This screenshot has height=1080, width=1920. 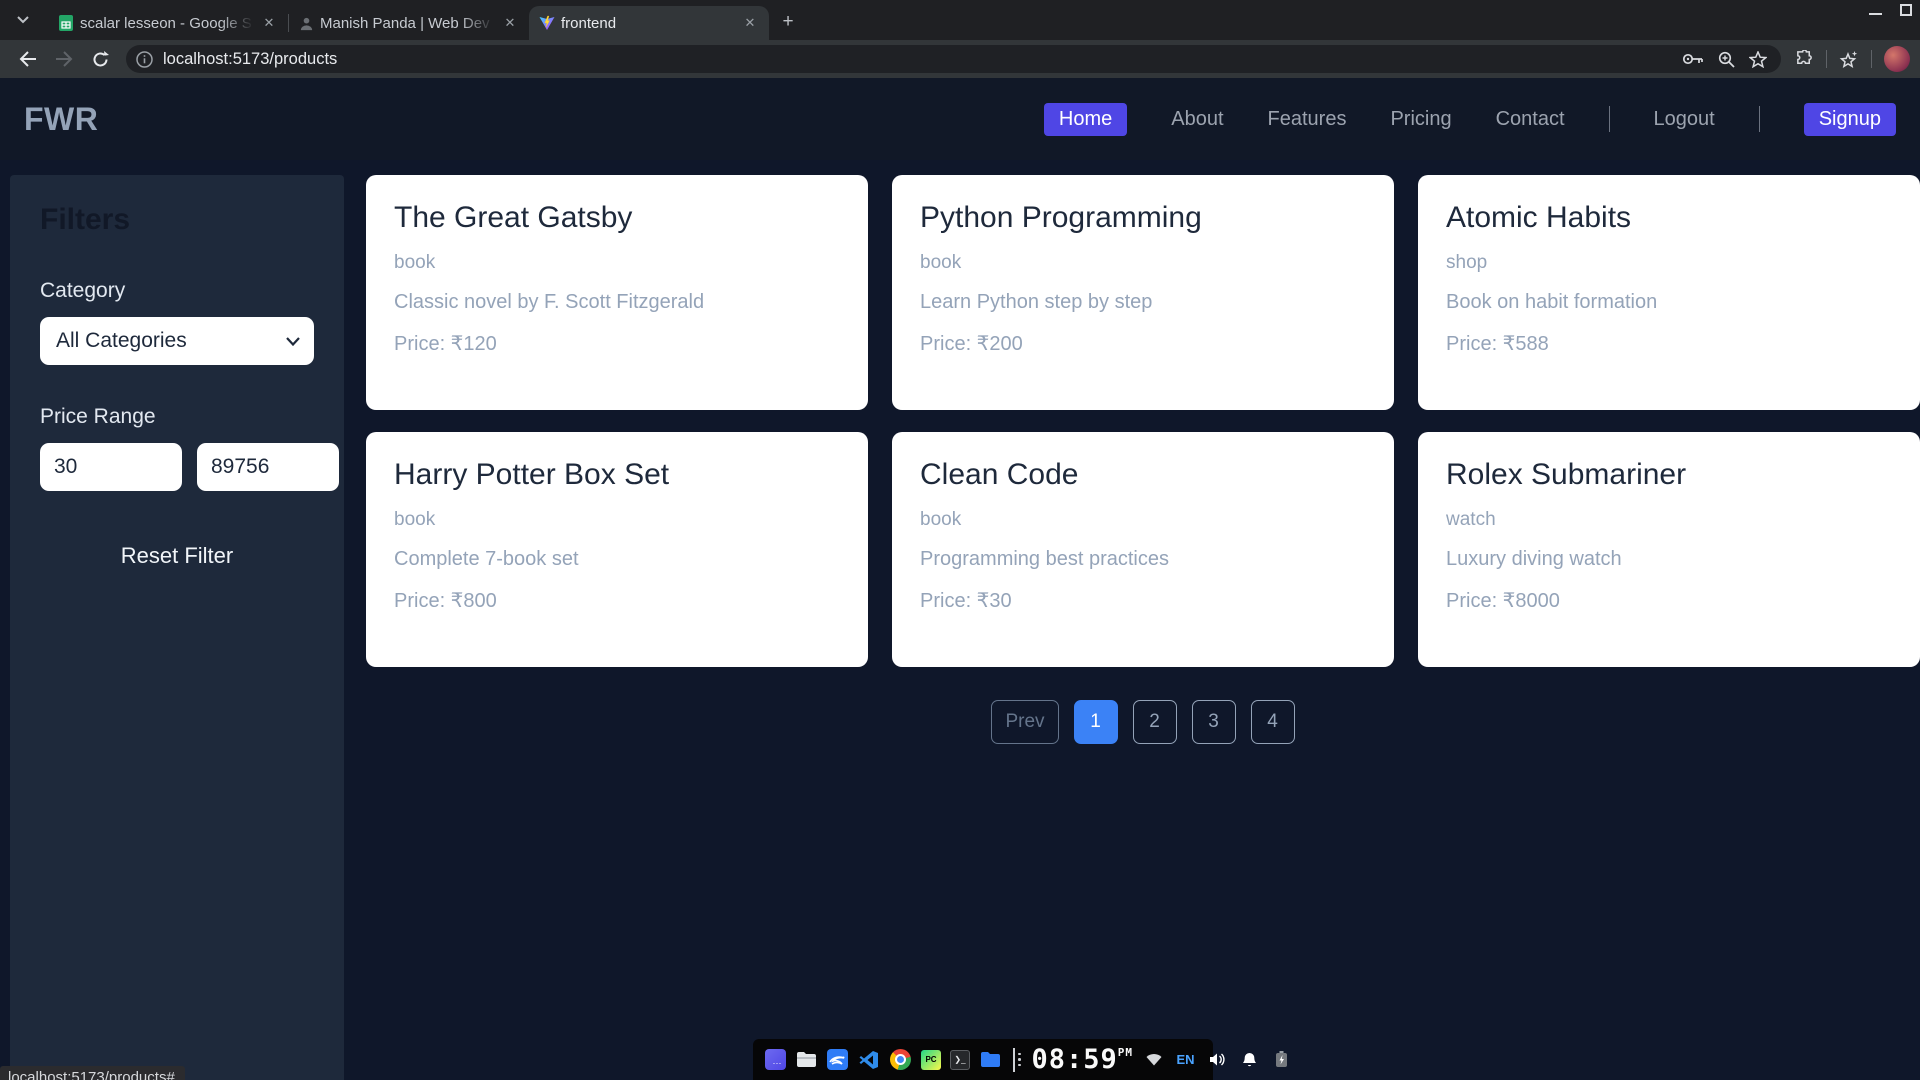 What do you see at coordinates (1420, 119) in the screenshot?
I see `nav-link-pricing: Pricing` at bounding box center [1420, 119].